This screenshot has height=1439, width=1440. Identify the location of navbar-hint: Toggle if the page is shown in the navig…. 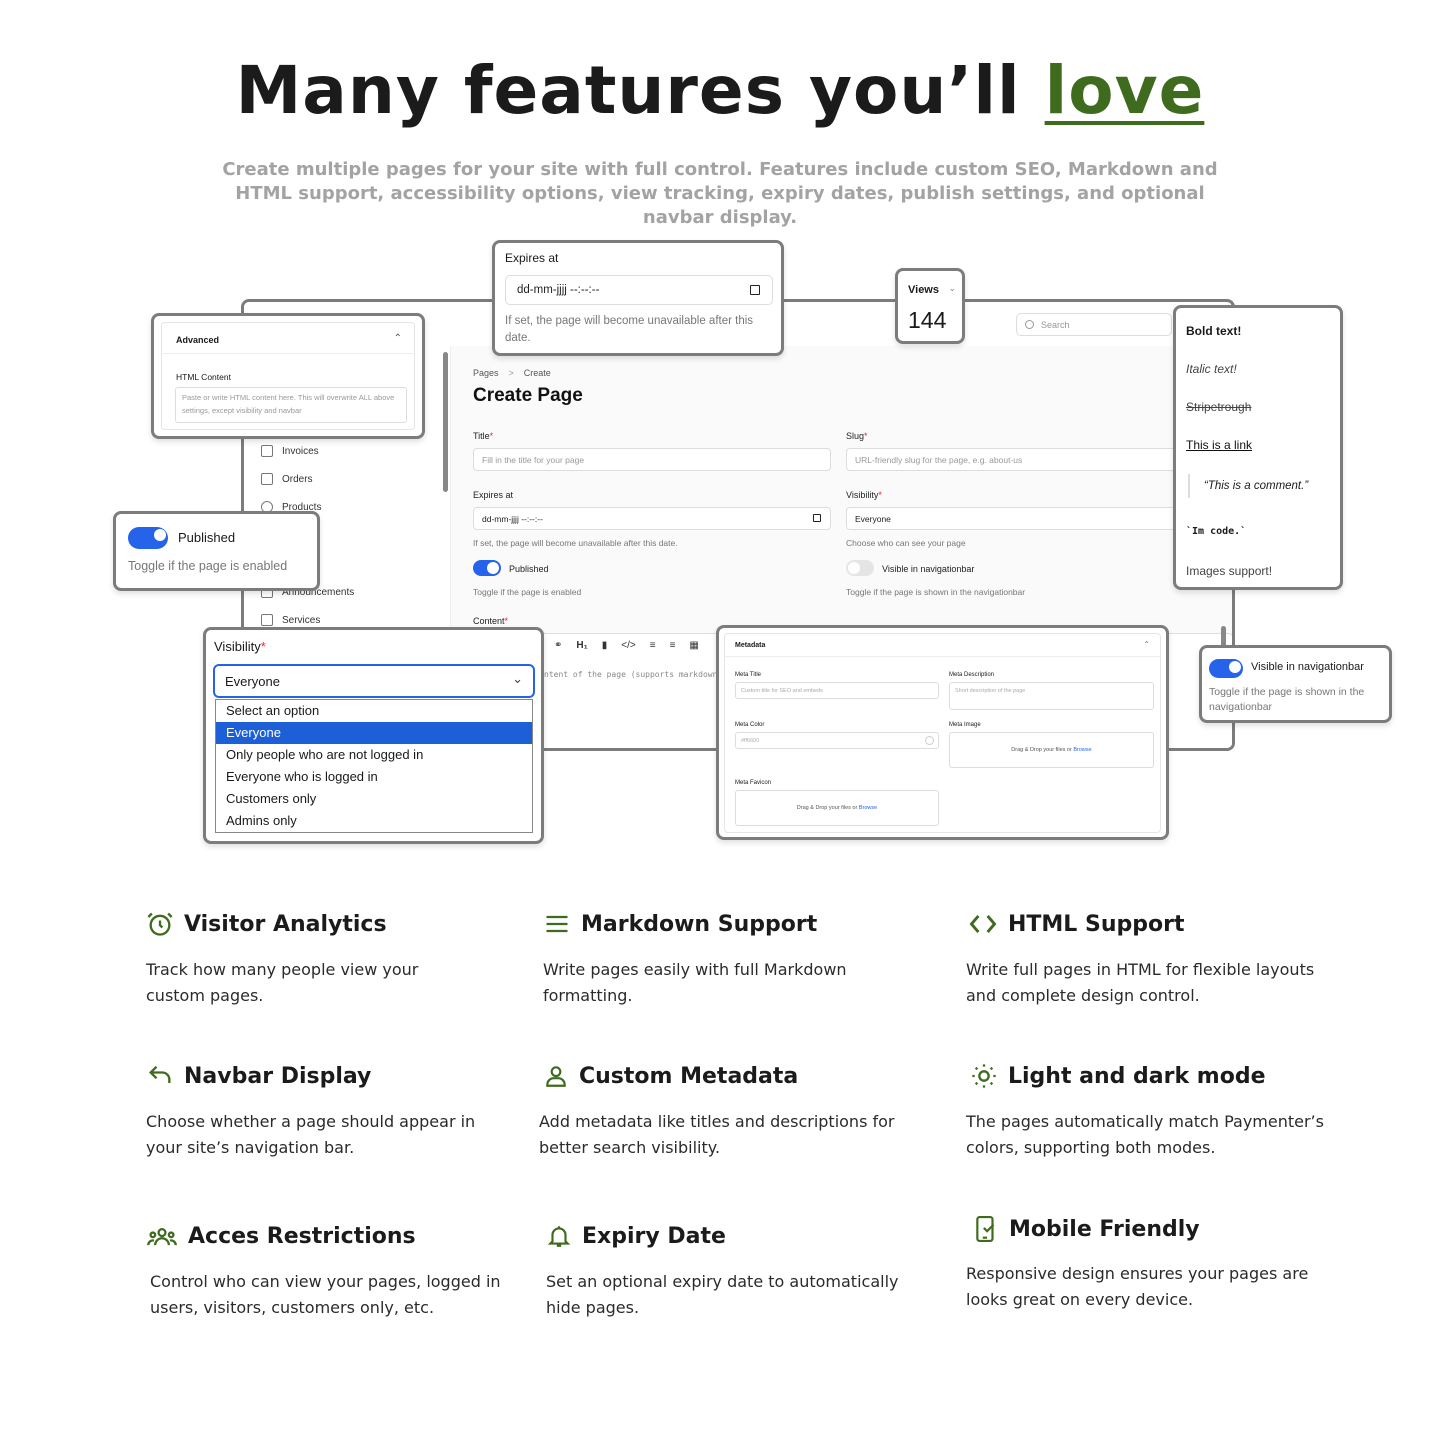
(936, 592).